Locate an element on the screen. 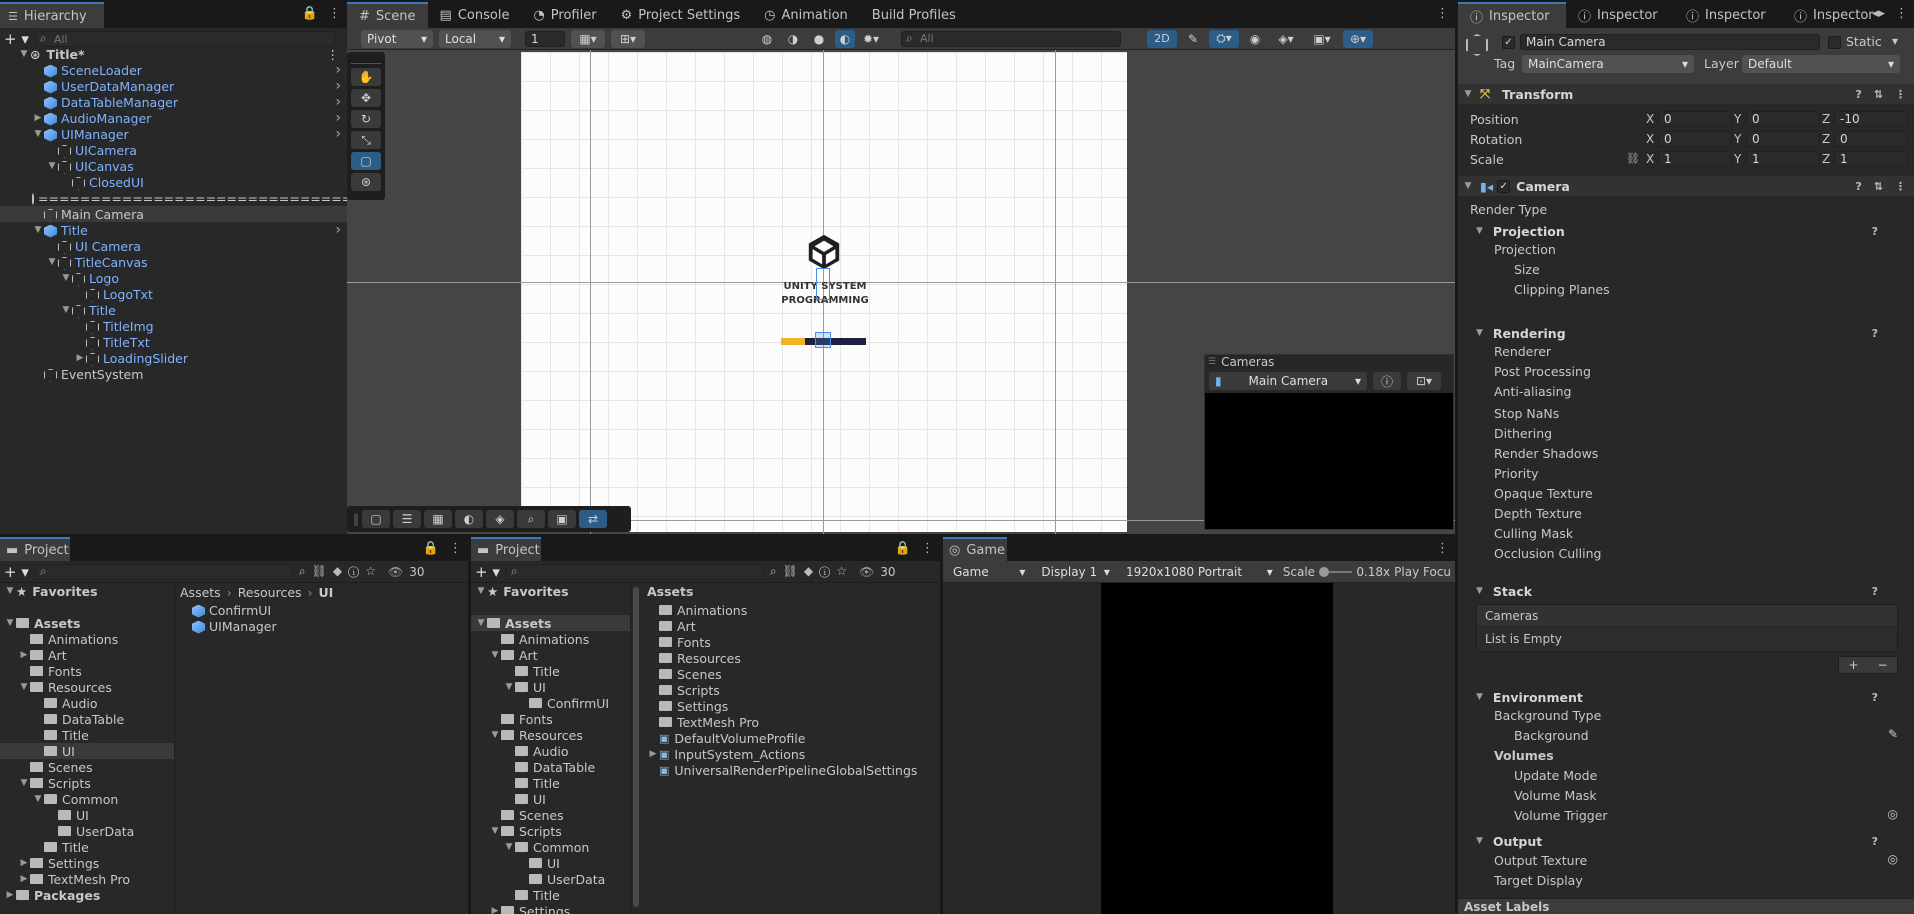 The width and height of the screenshot is (1914, 914). asset-item: ConfirmUI is located at coordinates (234, 610).